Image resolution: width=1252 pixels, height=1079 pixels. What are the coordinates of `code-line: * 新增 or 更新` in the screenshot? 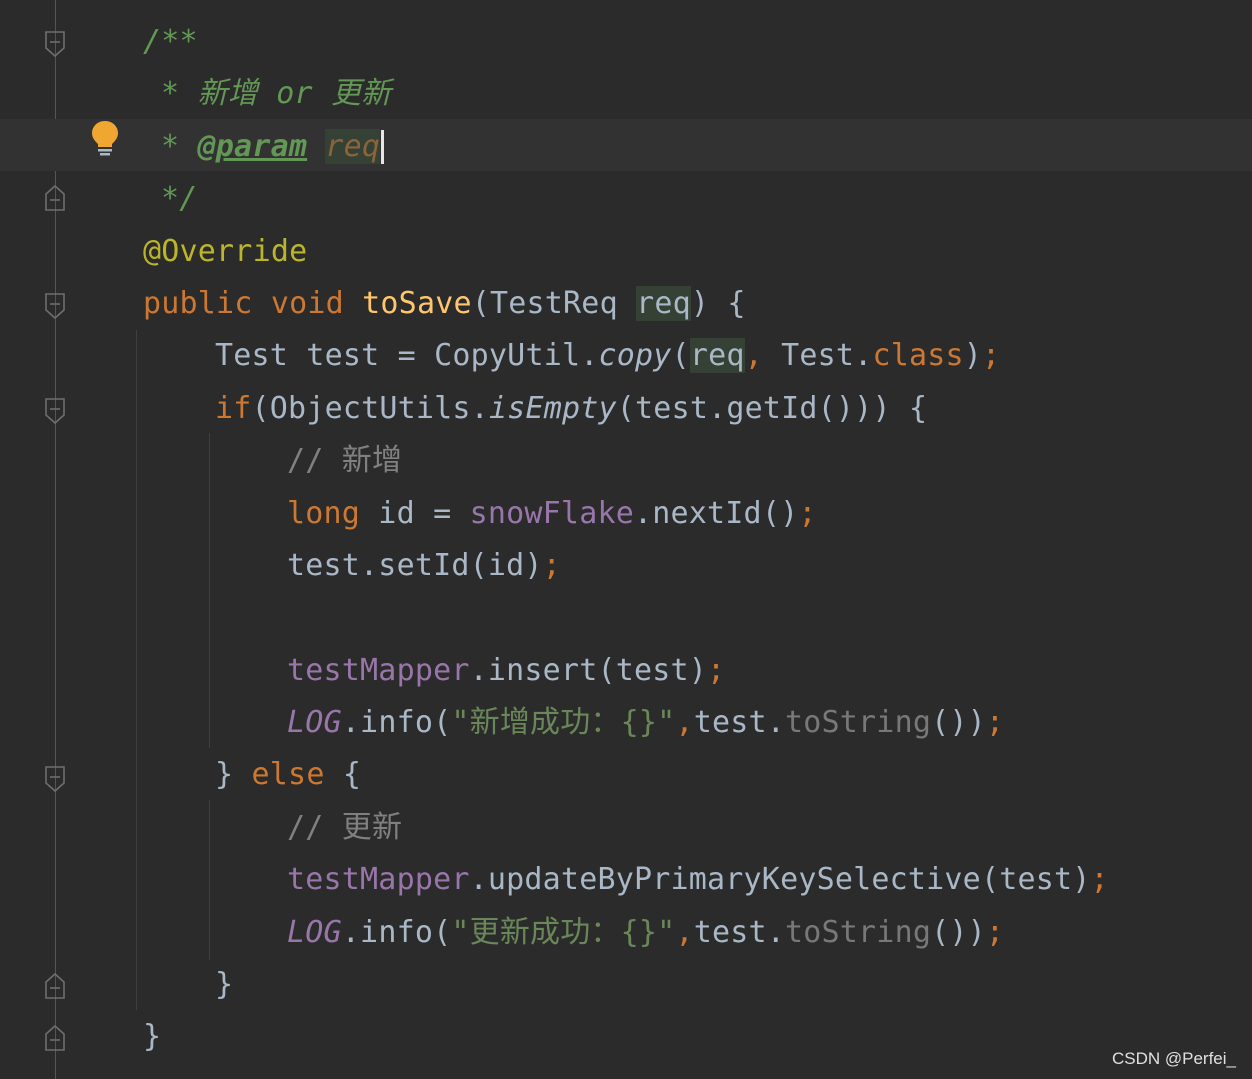 It's located at (626, 94).